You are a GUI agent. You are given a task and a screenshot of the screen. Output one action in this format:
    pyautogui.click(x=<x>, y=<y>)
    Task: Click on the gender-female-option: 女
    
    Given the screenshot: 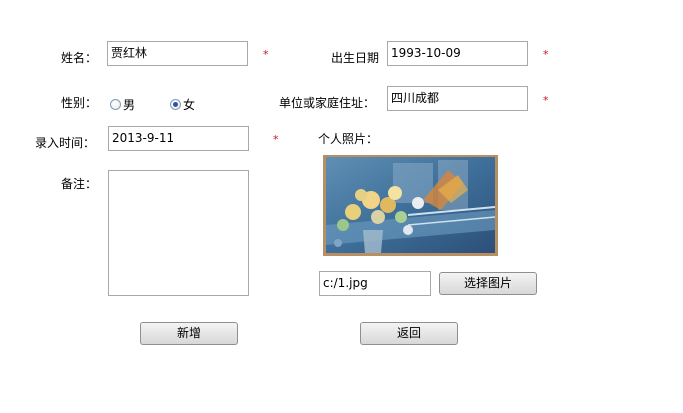 What is the action you would take?
    pyautogui.click(x=182, y=104)
    